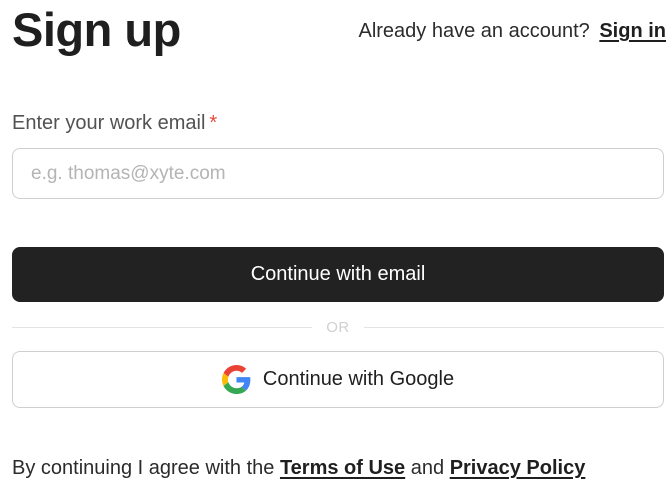 The image size is (667, 481). What do you see at coordinates (213, 123) in the screenshot?
I see `required-indicator: *` at bounding box center [213, 123].